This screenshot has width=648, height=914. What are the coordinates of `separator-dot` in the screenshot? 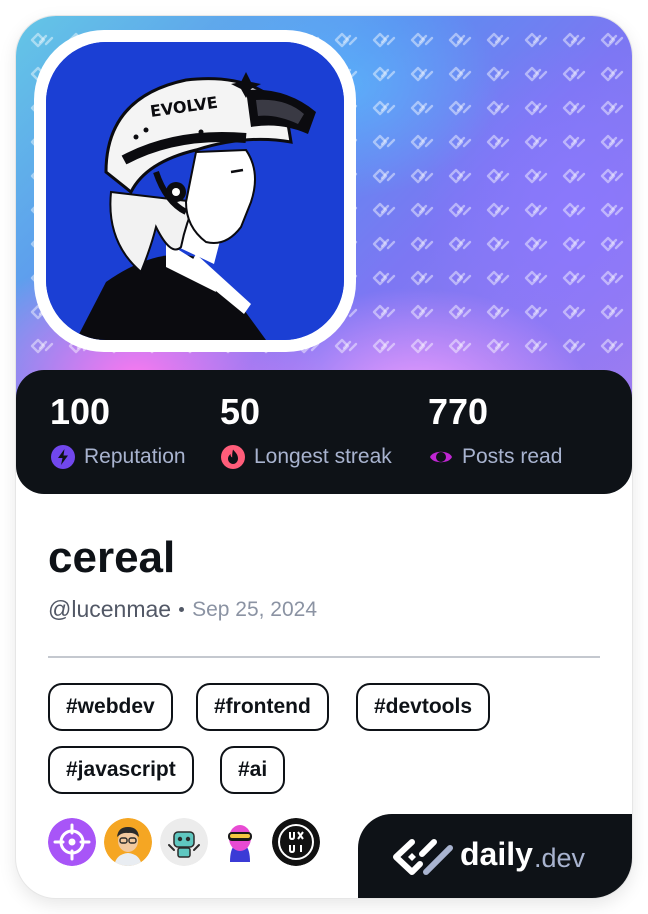 It's located at (182, 609).